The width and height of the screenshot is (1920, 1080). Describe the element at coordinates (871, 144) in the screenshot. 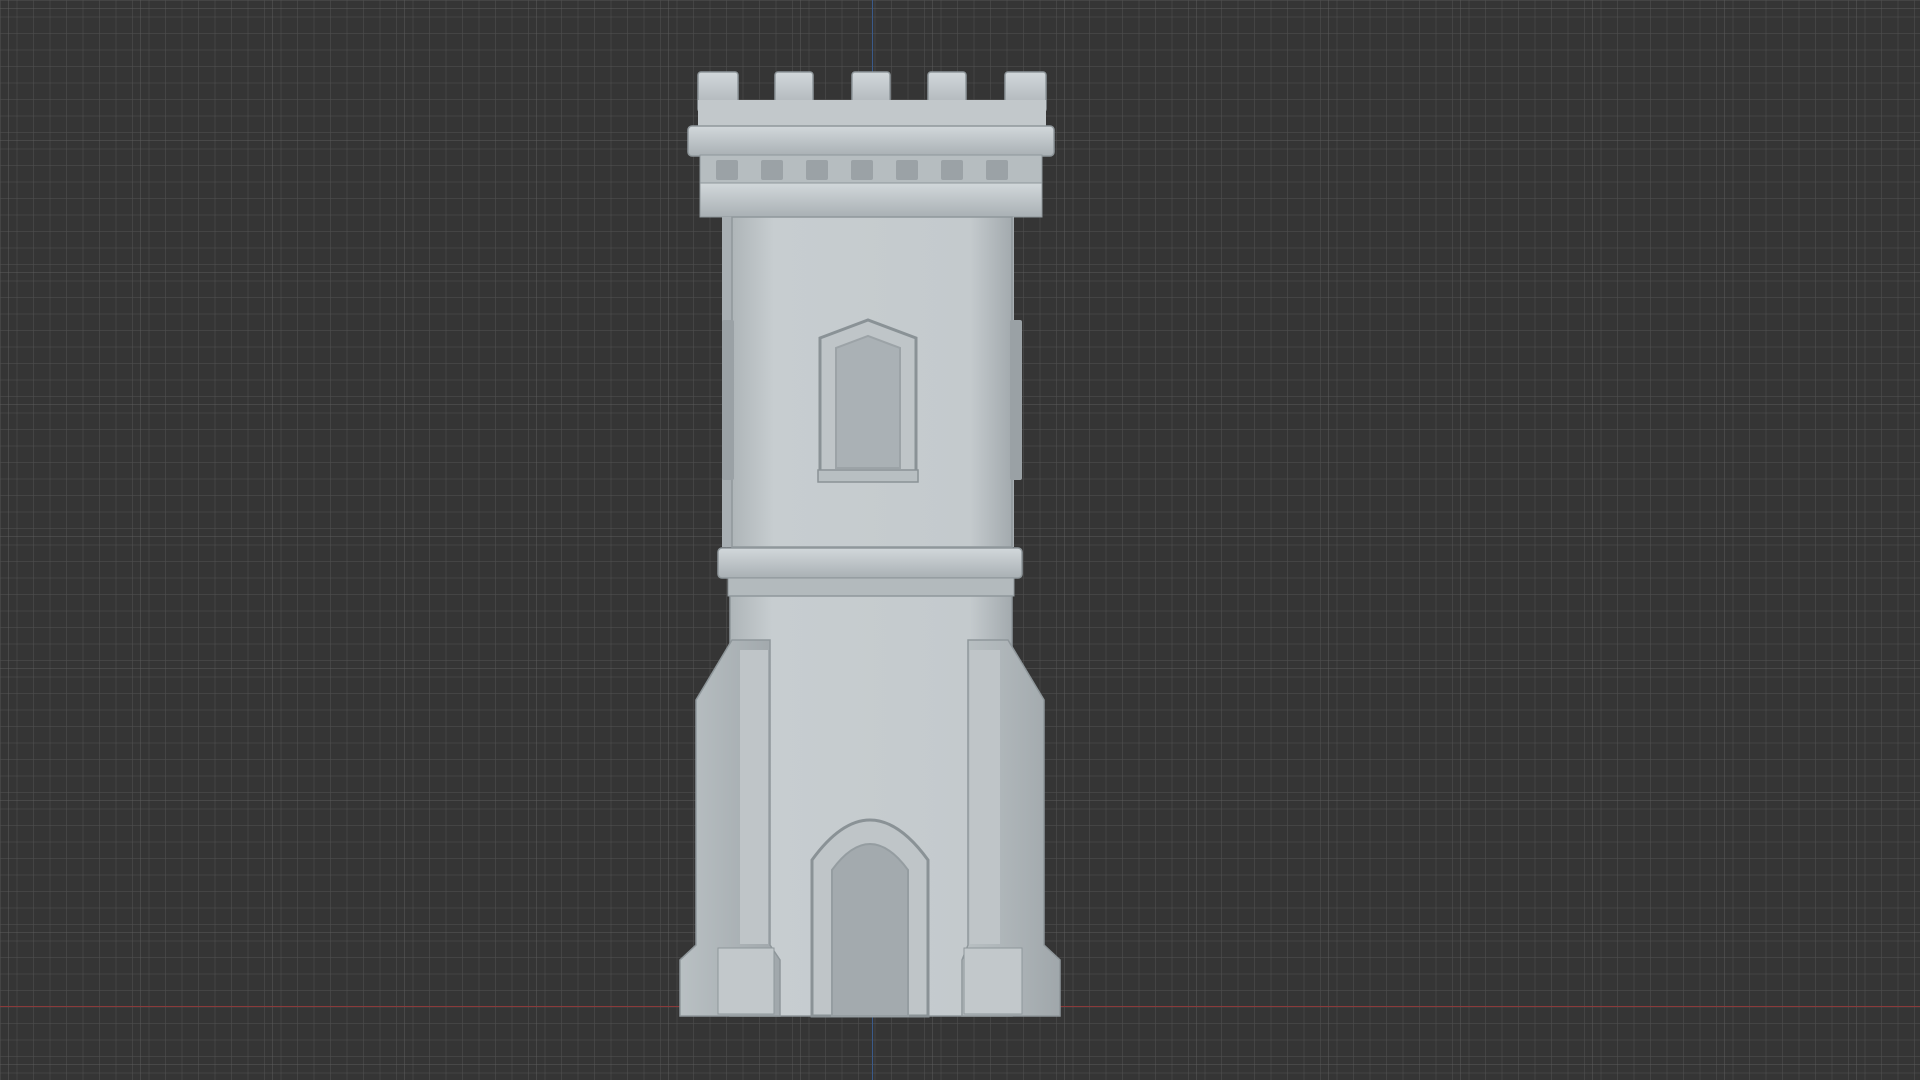

I see `battlement` at that location.